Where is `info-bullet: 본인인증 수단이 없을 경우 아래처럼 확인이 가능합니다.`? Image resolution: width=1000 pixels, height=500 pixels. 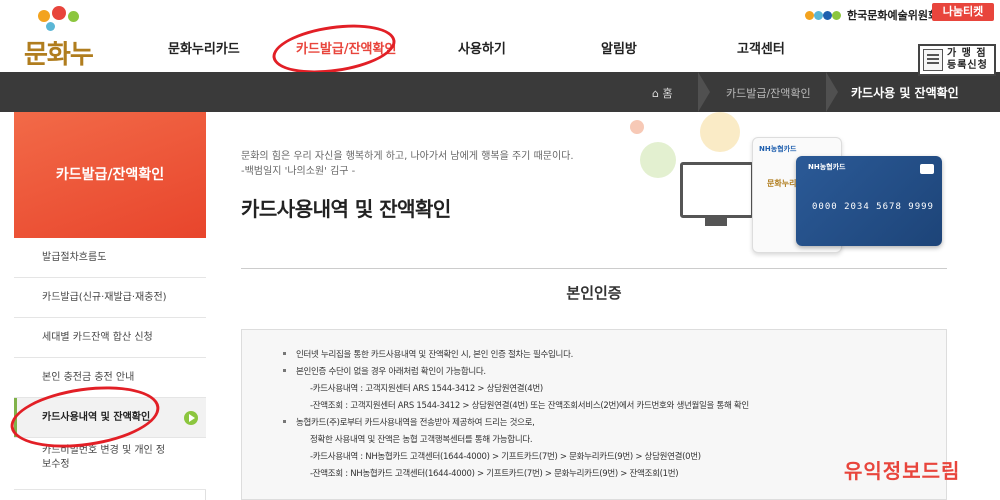
info-bullet: 본인인증 수단이 없을 경우 아래처럼 확인이 가능합니다. is located at coordinates (384, 372).